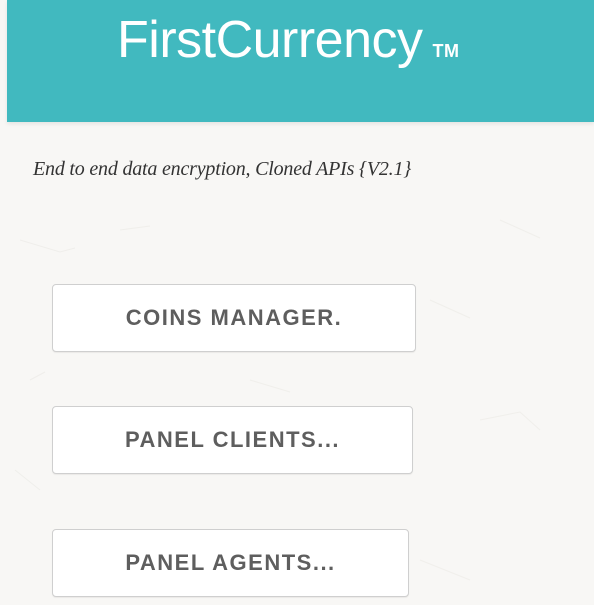  Describe the element at coordinates (234, 318) in the screenshot. I see `coins-manager-button: COINS MANAGER.` at that location.